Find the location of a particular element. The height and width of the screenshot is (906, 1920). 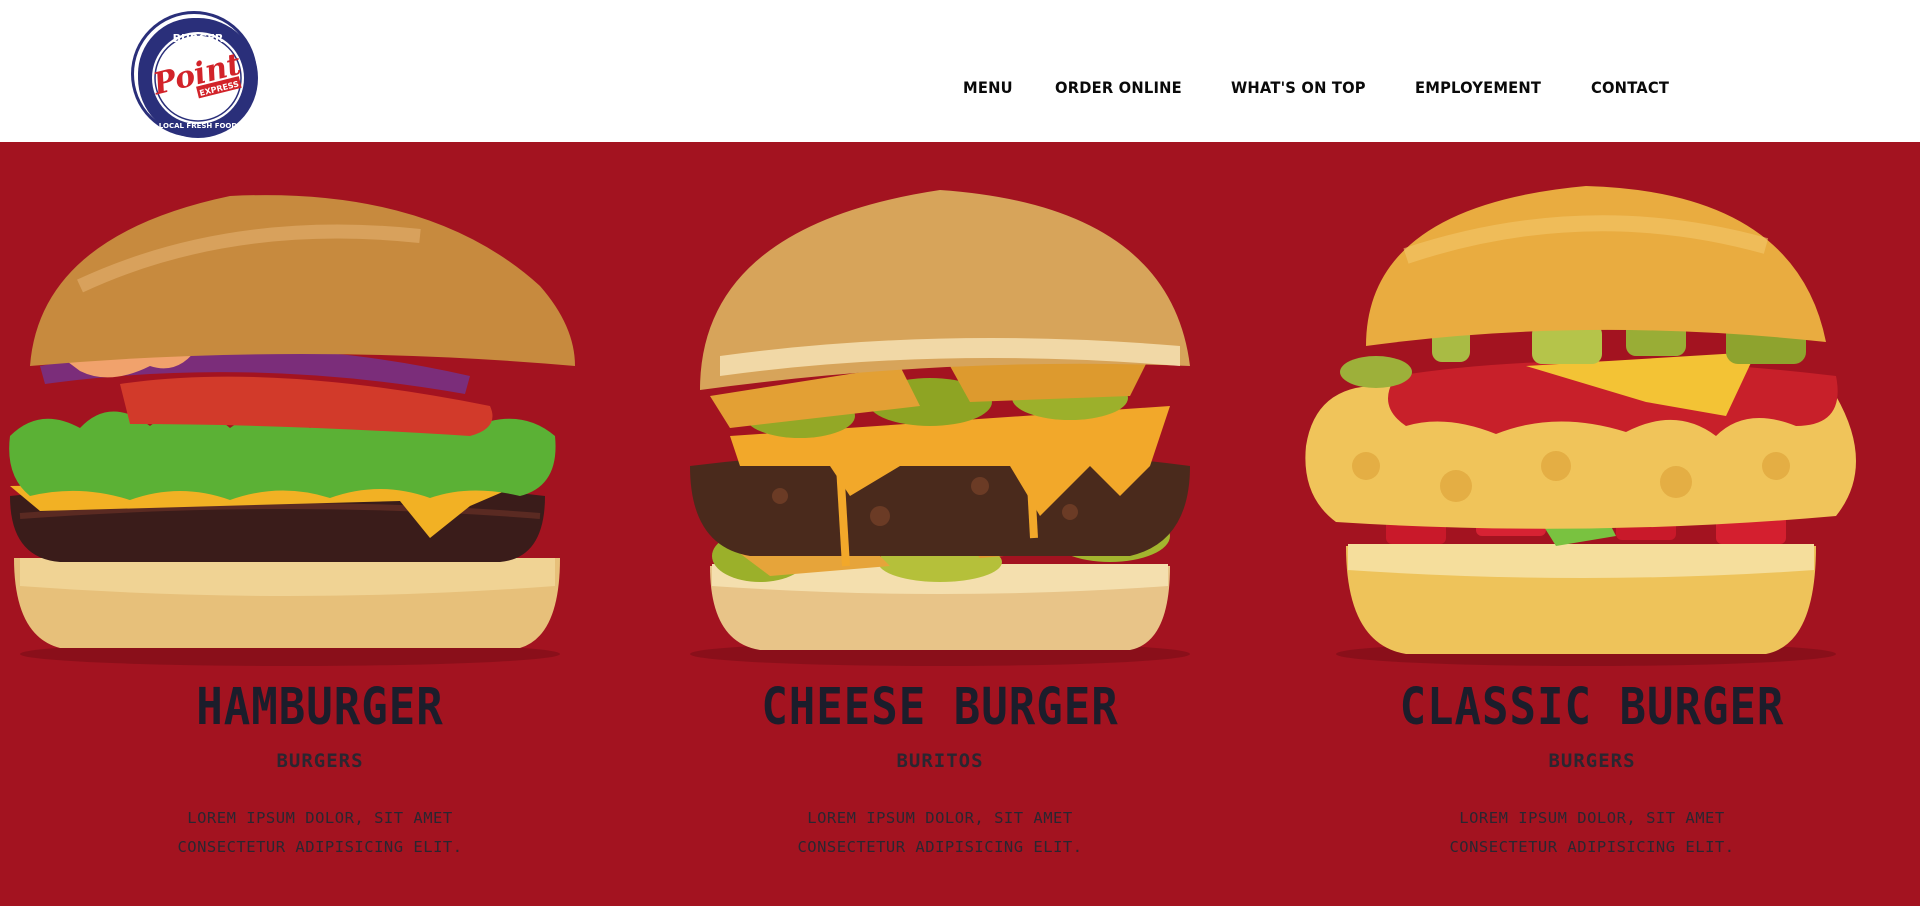

product-title: CHEESE BURGER is located at coordinates (940, 707).